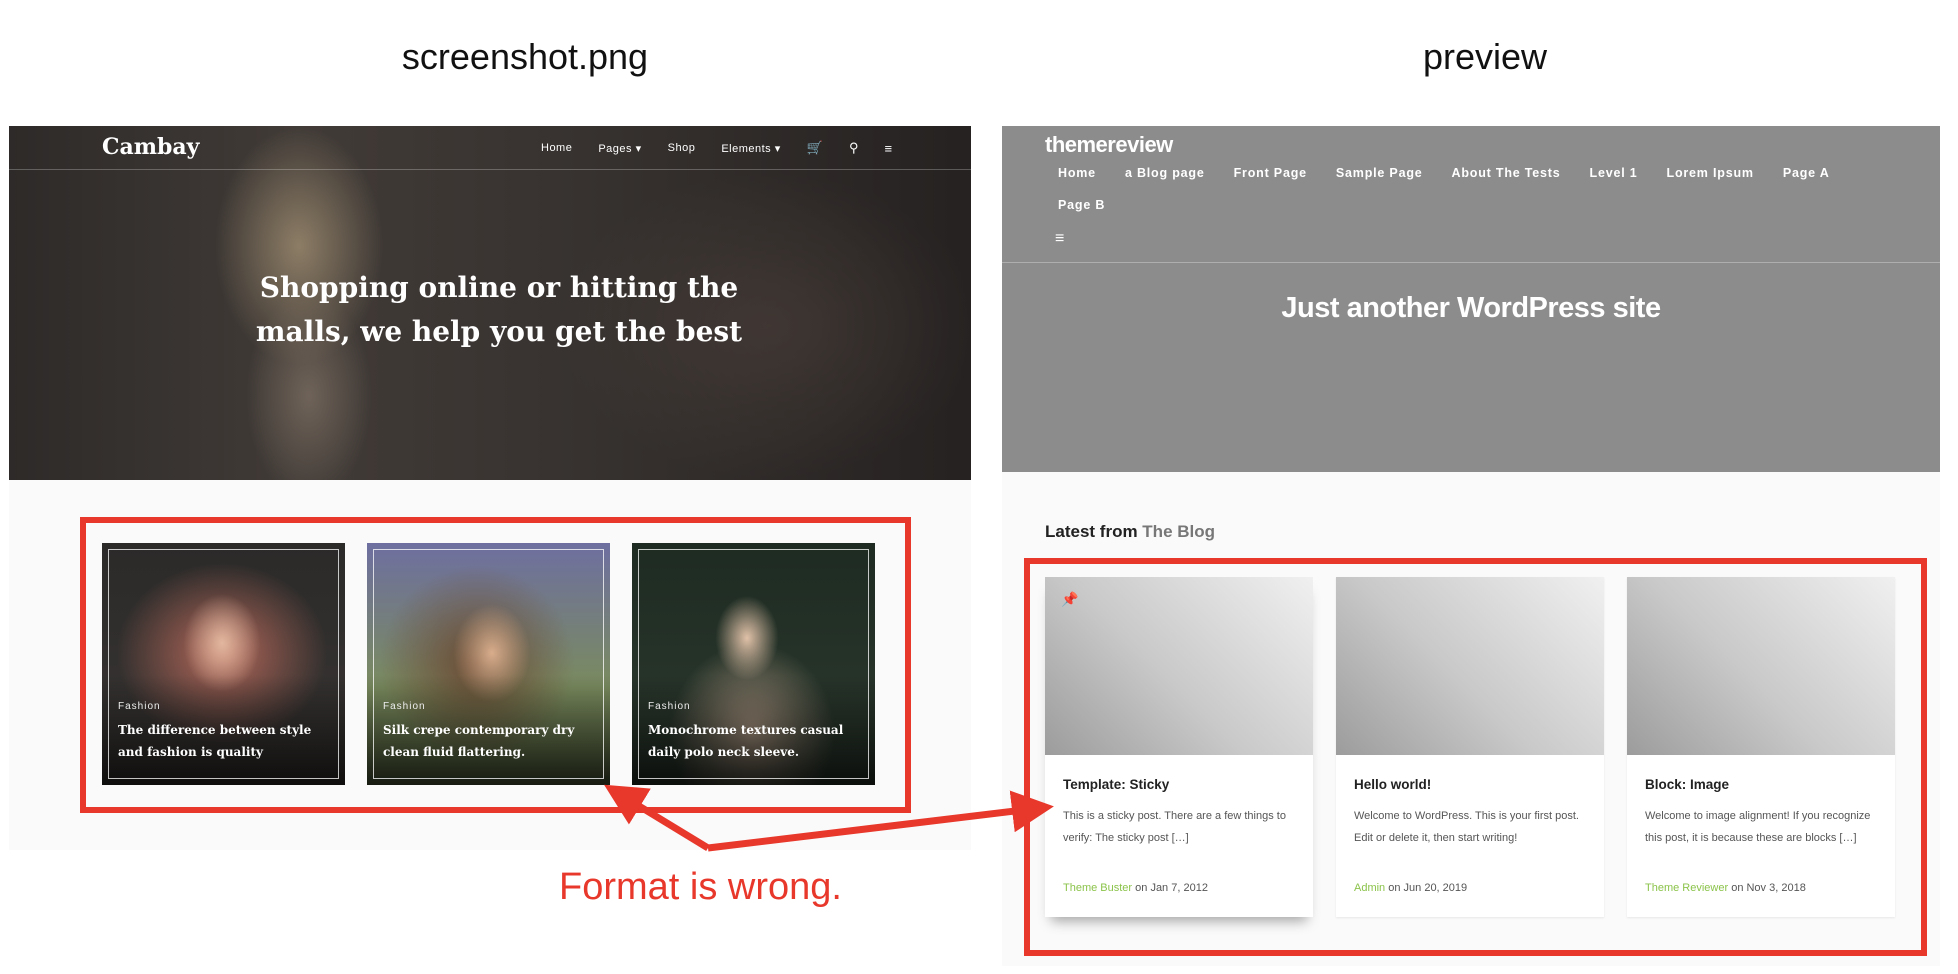 This screenshot has width=1958, height=974. Describe the element at coordinates (556, 148) in the screenshot. I see `nav-item-home: Home` at that location.